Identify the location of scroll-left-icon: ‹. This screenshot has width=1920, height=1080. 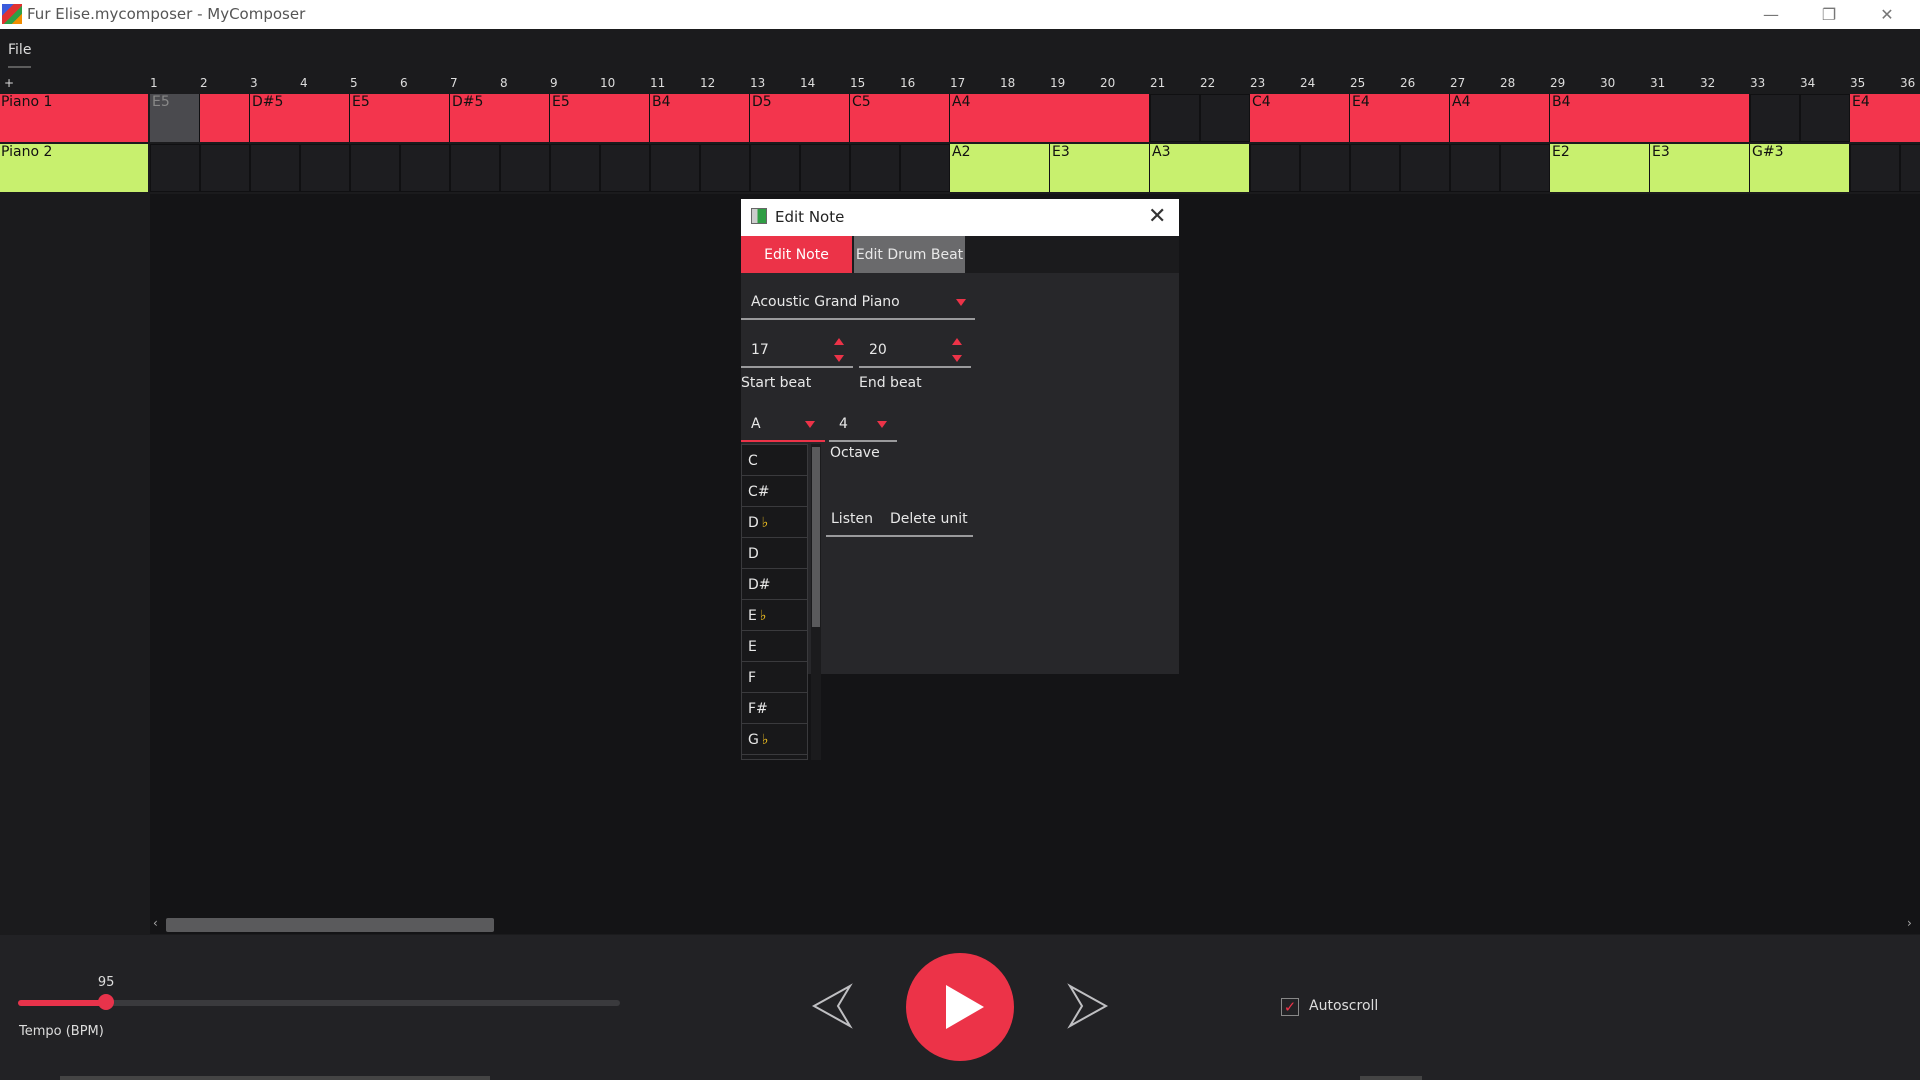
(155, 923).